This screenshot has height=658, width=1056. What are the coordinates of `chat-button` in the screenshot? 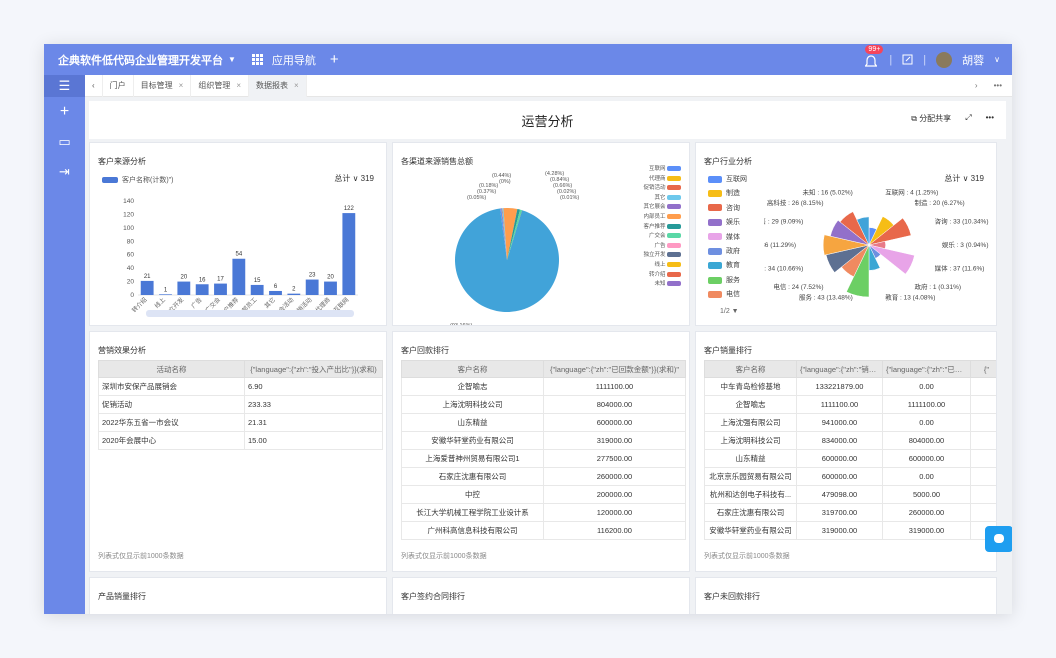 It's located at (998, 539).